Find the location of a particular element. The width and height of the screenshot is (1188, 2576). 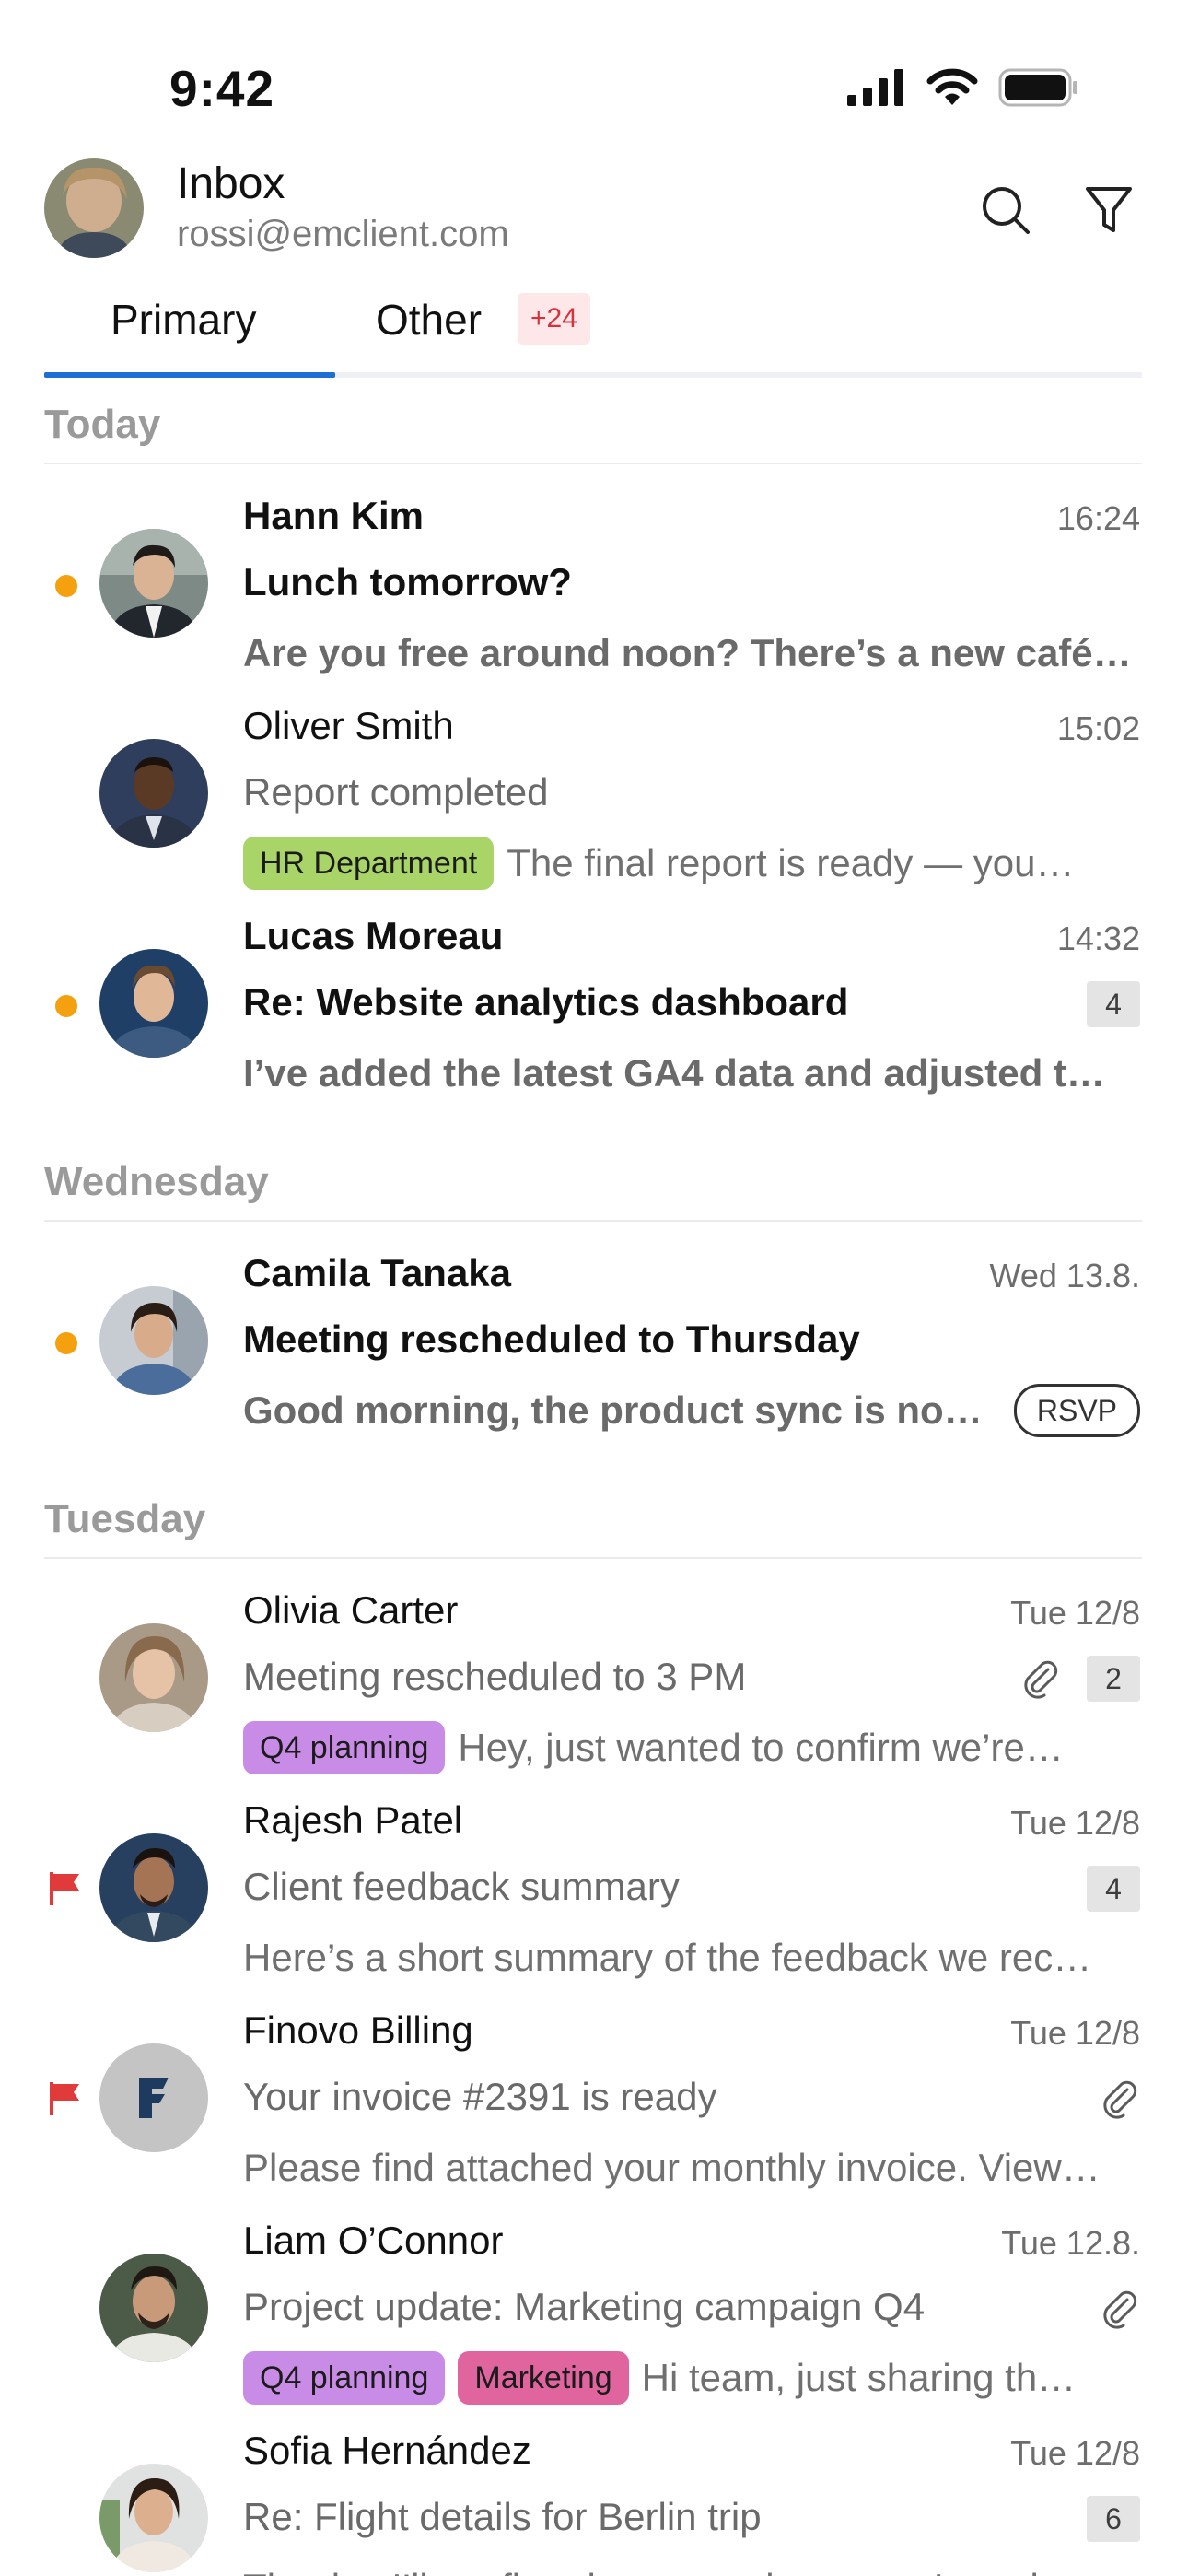

status-icons is located at coordinates (963, 87).